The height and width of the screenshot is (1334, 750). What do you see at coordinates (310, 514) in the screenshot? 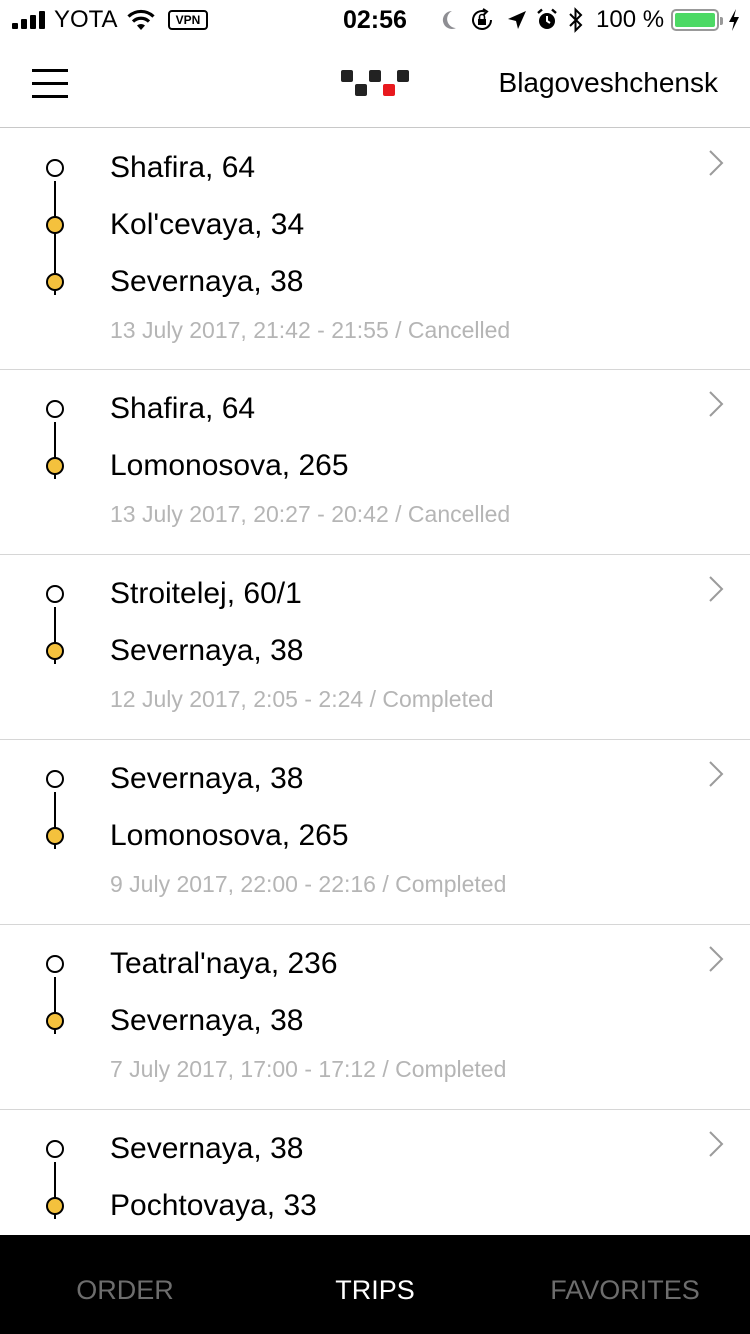
I see `trip-time-status: 13 July 2017, 20:27 - 20:42 / Cancelled` at bounding box center [310, 514].